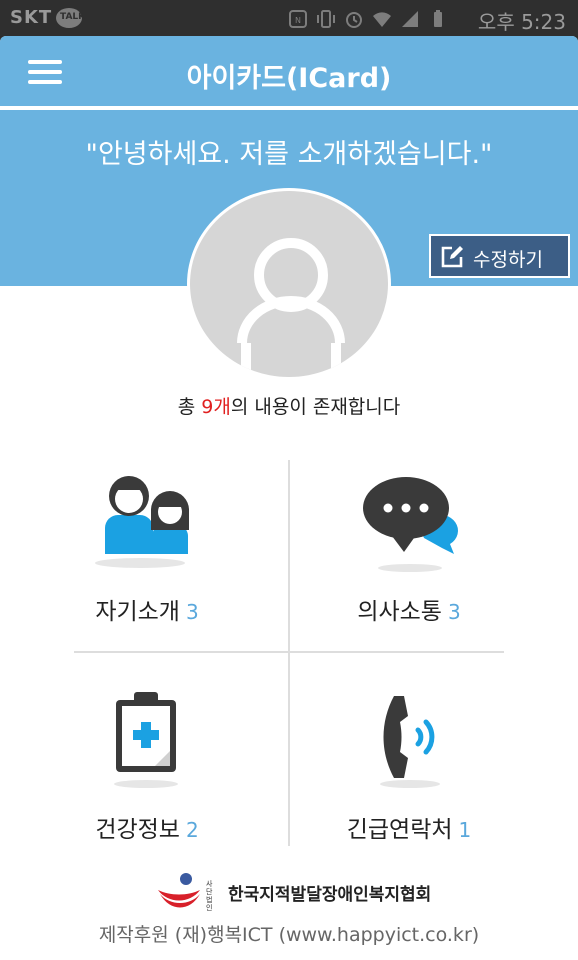 This screenshot has height=960, width=578. Describe the element at coordinates (289, 933) in the screenshot. I see `sponsor-credit: 제작후원 (재)행복ICT (www.happyict.co.kr)` at that location.